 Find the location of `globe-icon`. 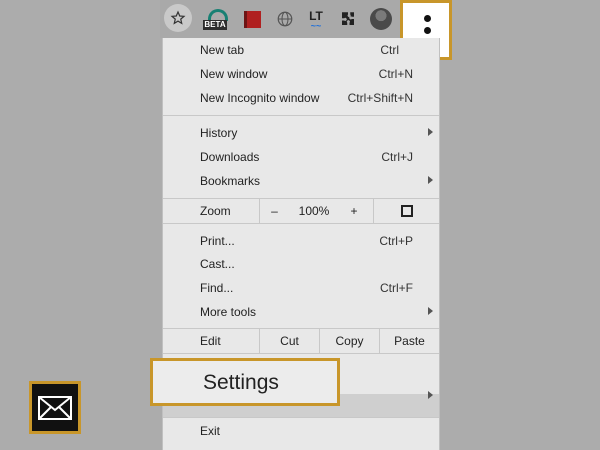

globe-icon is located at coordinates (285, 19).